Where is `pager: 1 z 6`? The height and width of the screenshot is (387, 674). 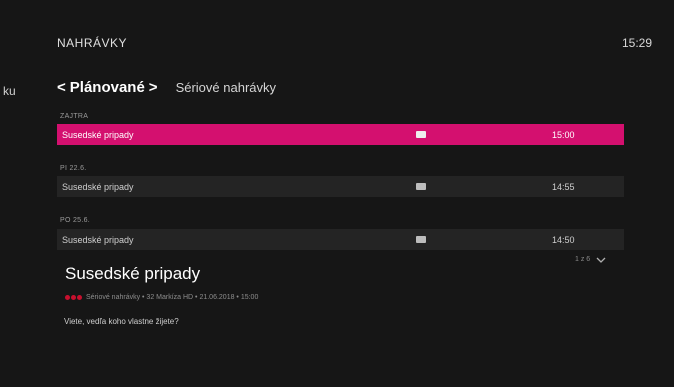 pager: 1 z 6 is located at coordinates (590, 259).